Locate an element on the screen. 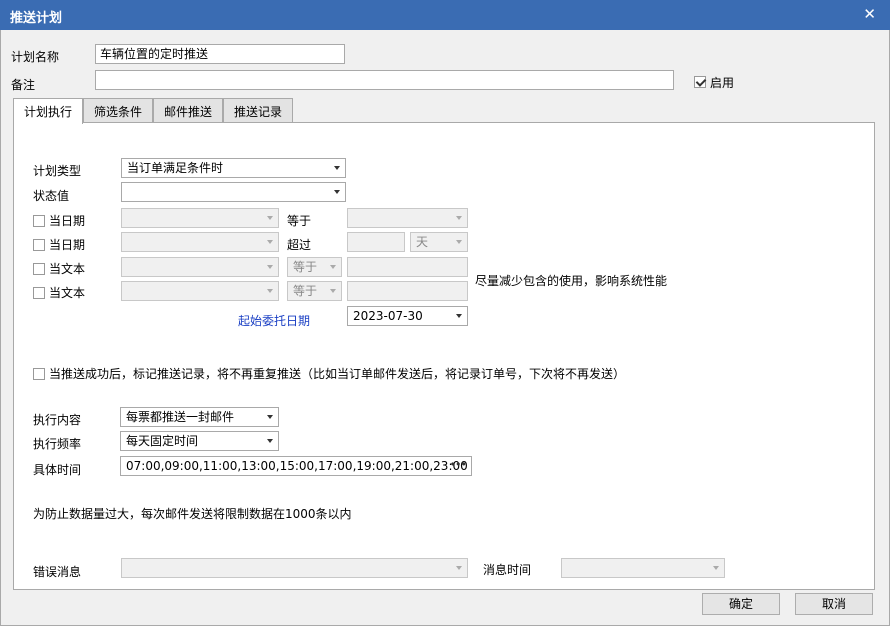 The image size is (890, 626). date-over-checkbox is located at coordinates (39, 244).